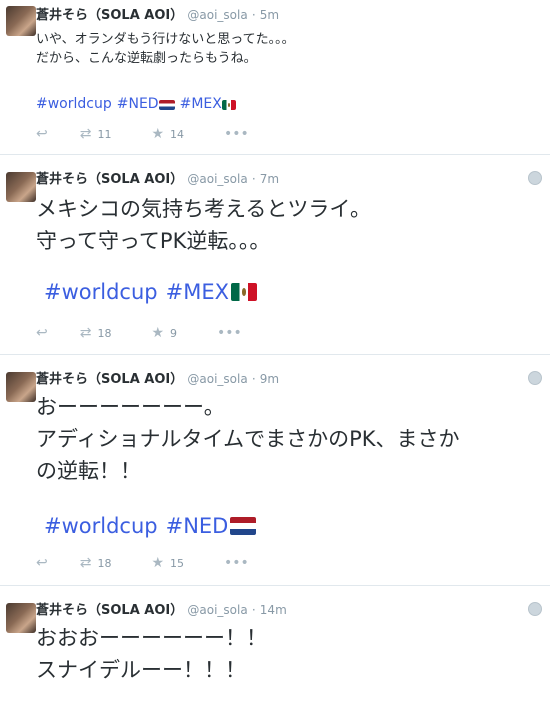 This screenshot has width=550, height=706. Describe the element at coordinates (96, 134) in the screenshot. I see `retweet-button: ⇄ 11` at that location.